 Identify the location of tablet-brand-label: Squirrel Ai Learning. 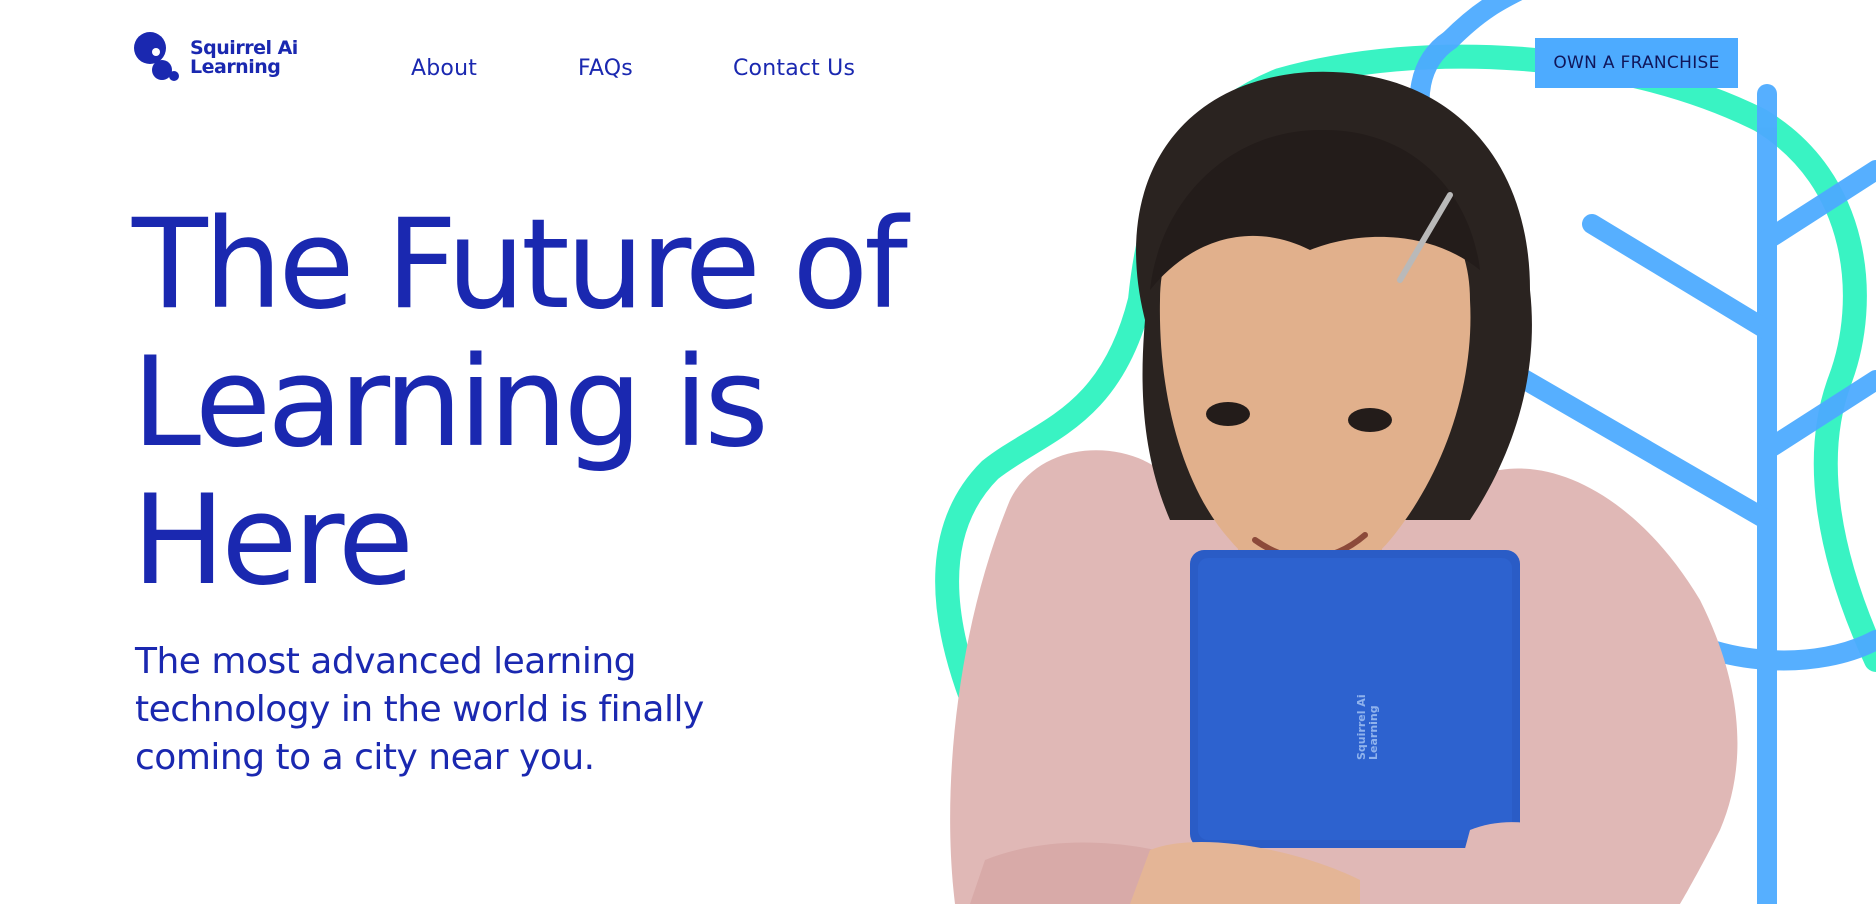
(1367, 727).